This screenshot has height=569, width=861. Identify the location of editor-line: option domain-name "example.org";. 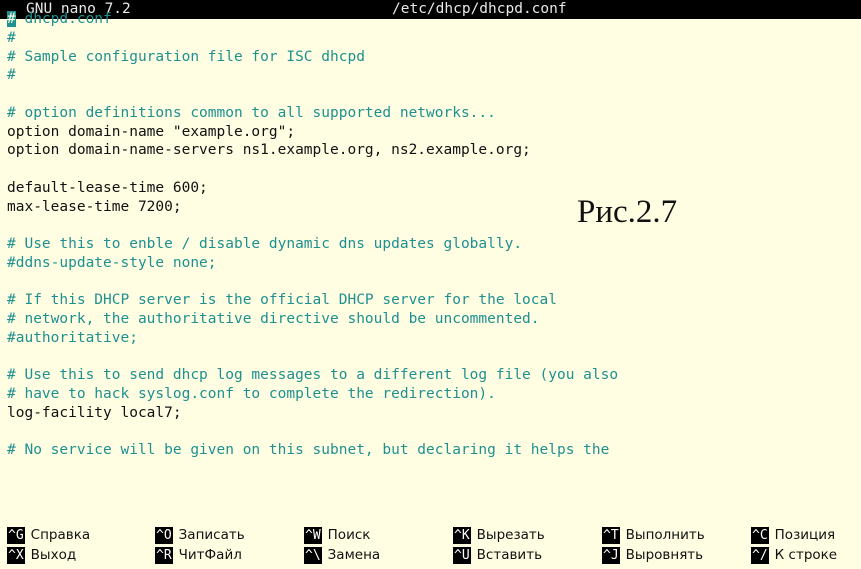
(434, 132).